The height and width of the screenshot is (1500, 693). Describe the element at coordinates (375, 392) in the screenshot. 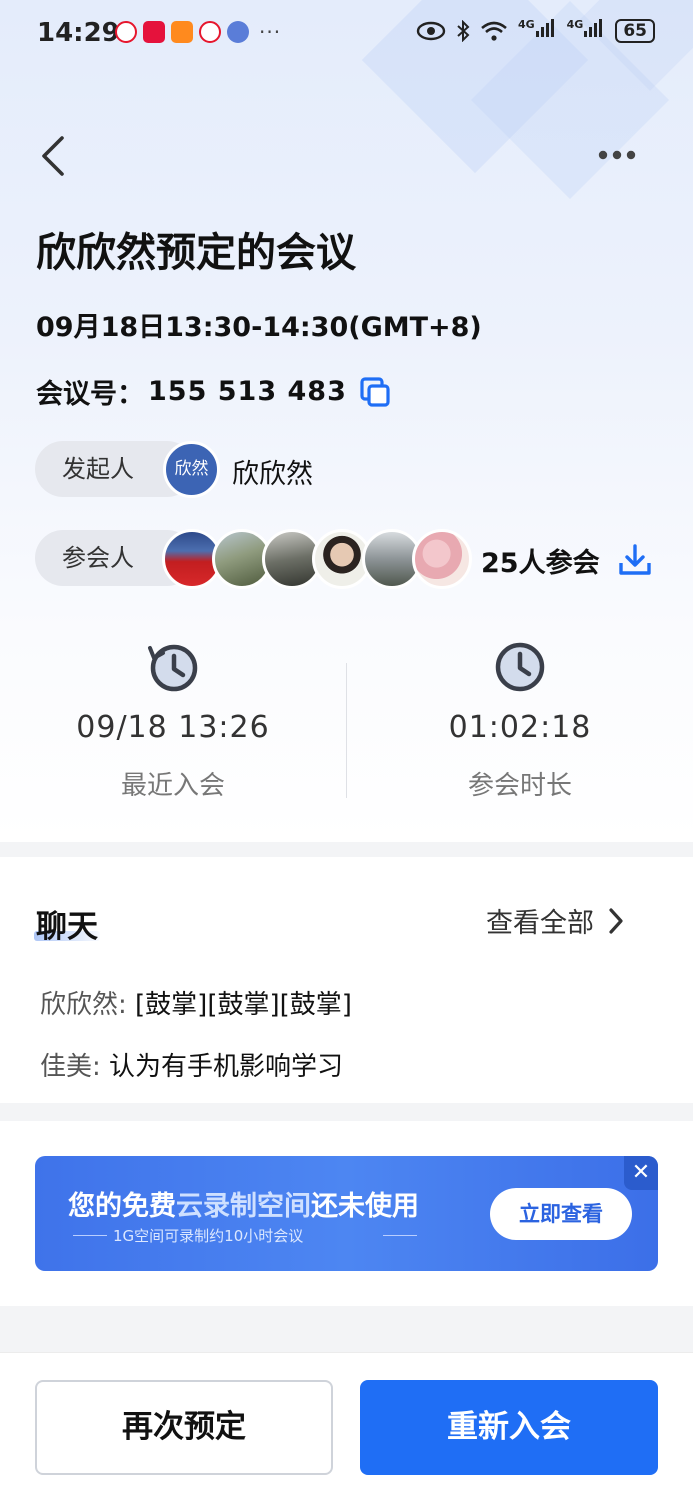

I see `copy-icon` at that location.